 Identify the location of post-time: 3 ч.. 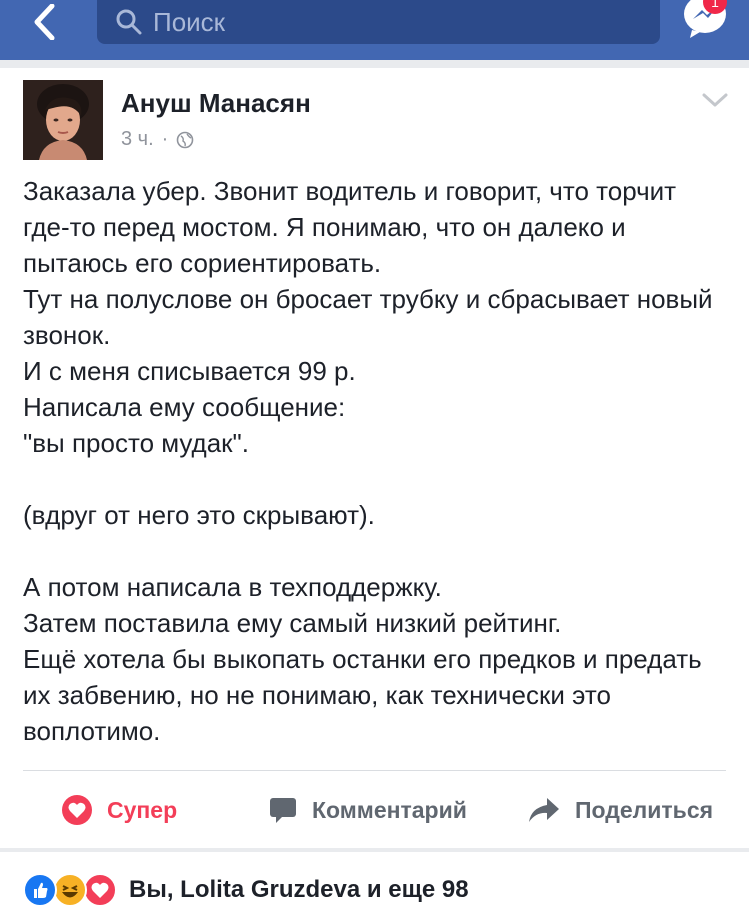
(137, 139).